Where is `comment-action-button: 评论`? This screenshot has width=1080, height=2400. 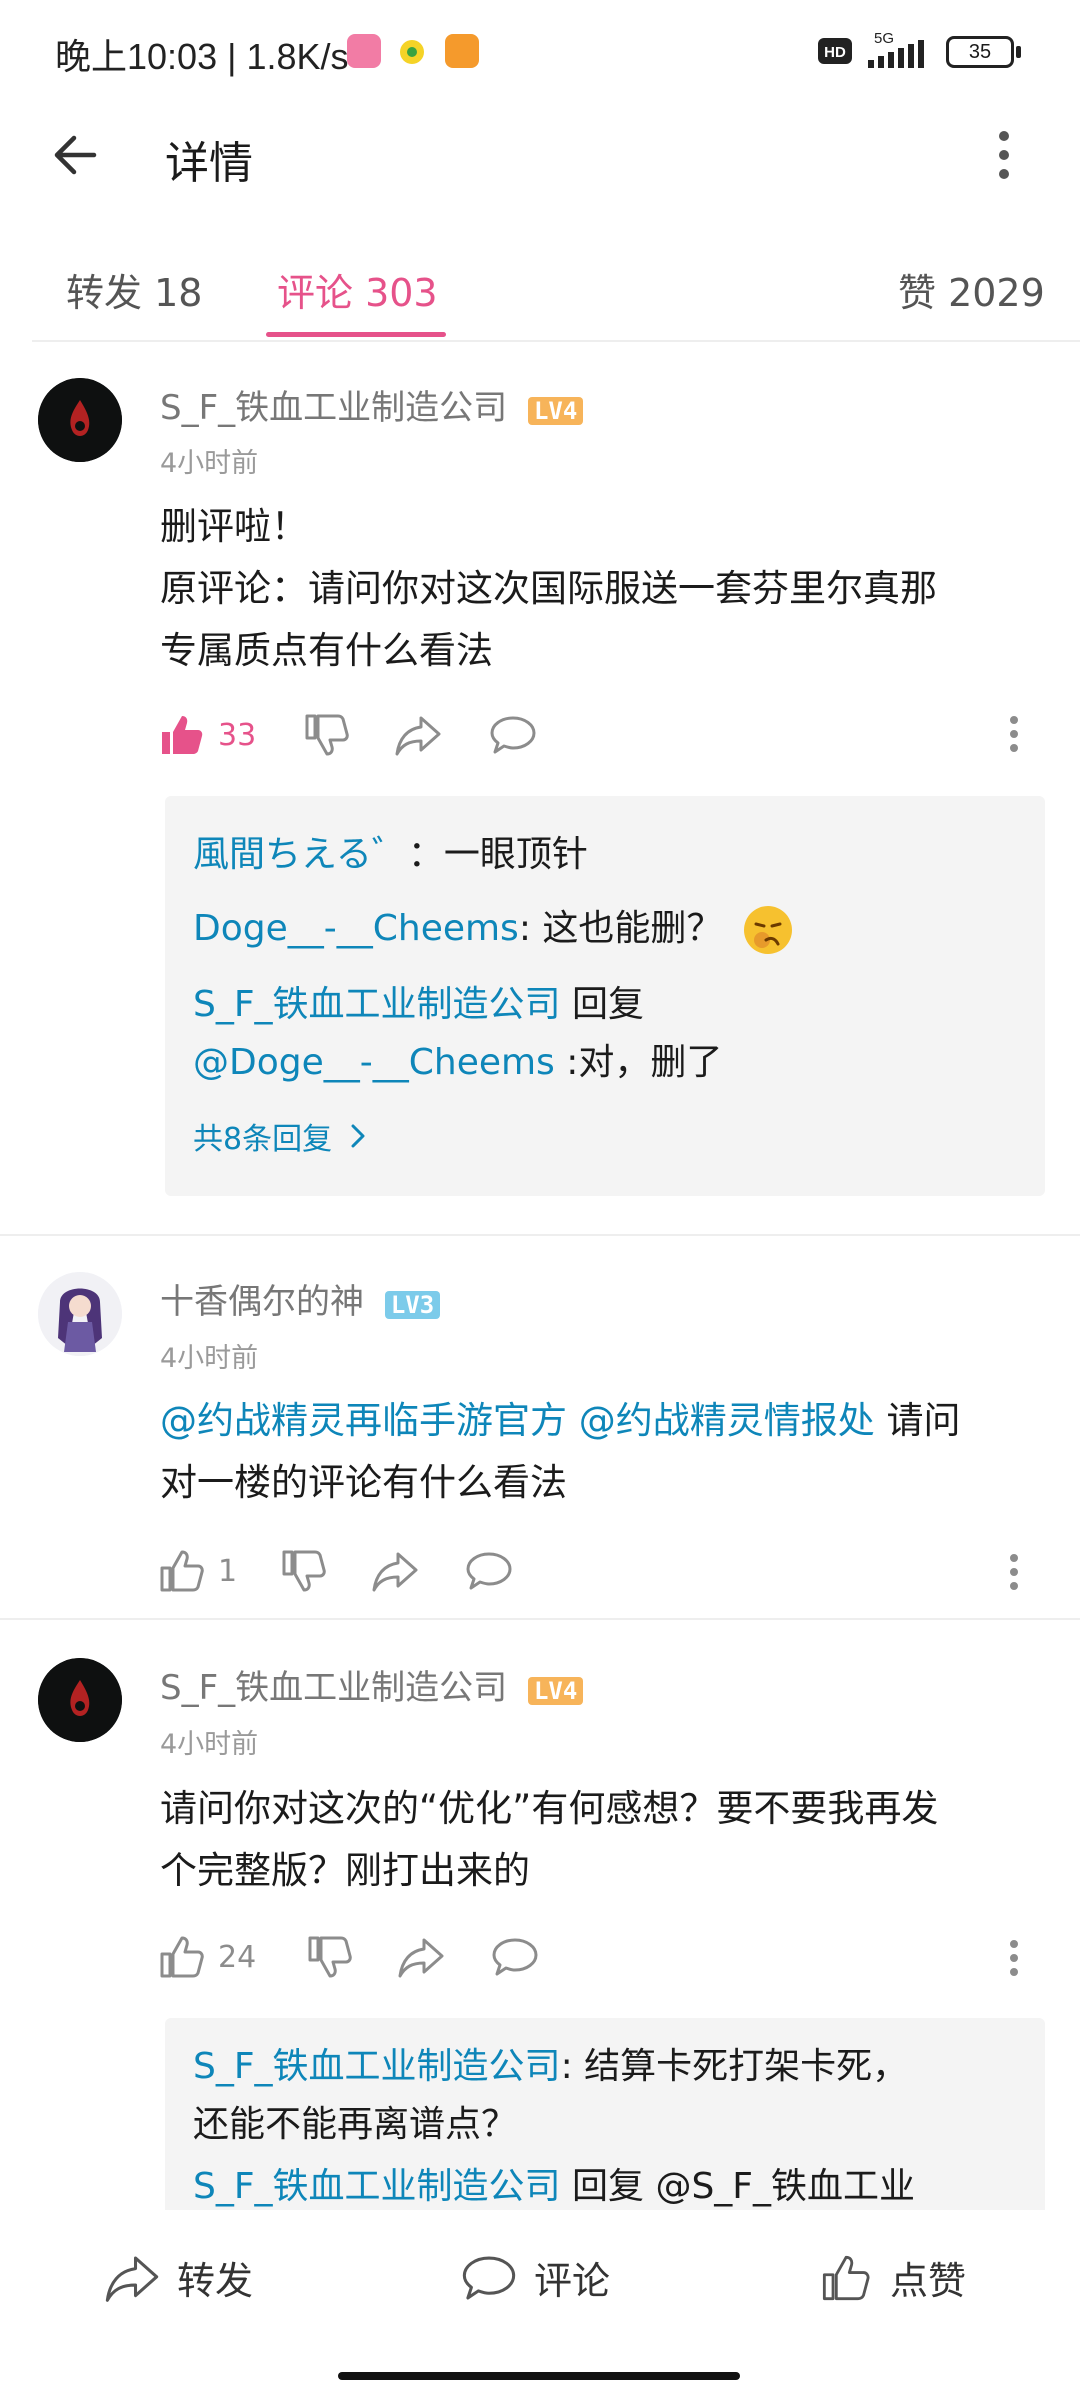
comment-action-button: 评论 is located at coordinates (536, 2277).